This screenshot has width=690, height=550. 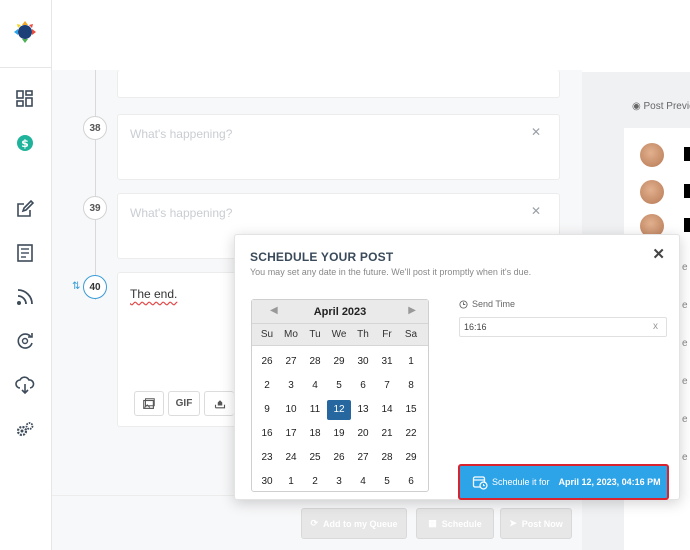 I want to click on schedule-label: Schedule, so click(x=461, y=523).